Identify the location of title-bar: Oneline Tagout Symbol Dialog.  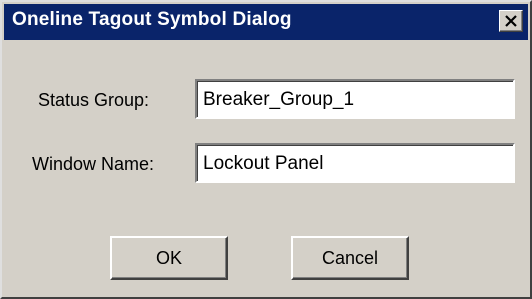
(266, 22).